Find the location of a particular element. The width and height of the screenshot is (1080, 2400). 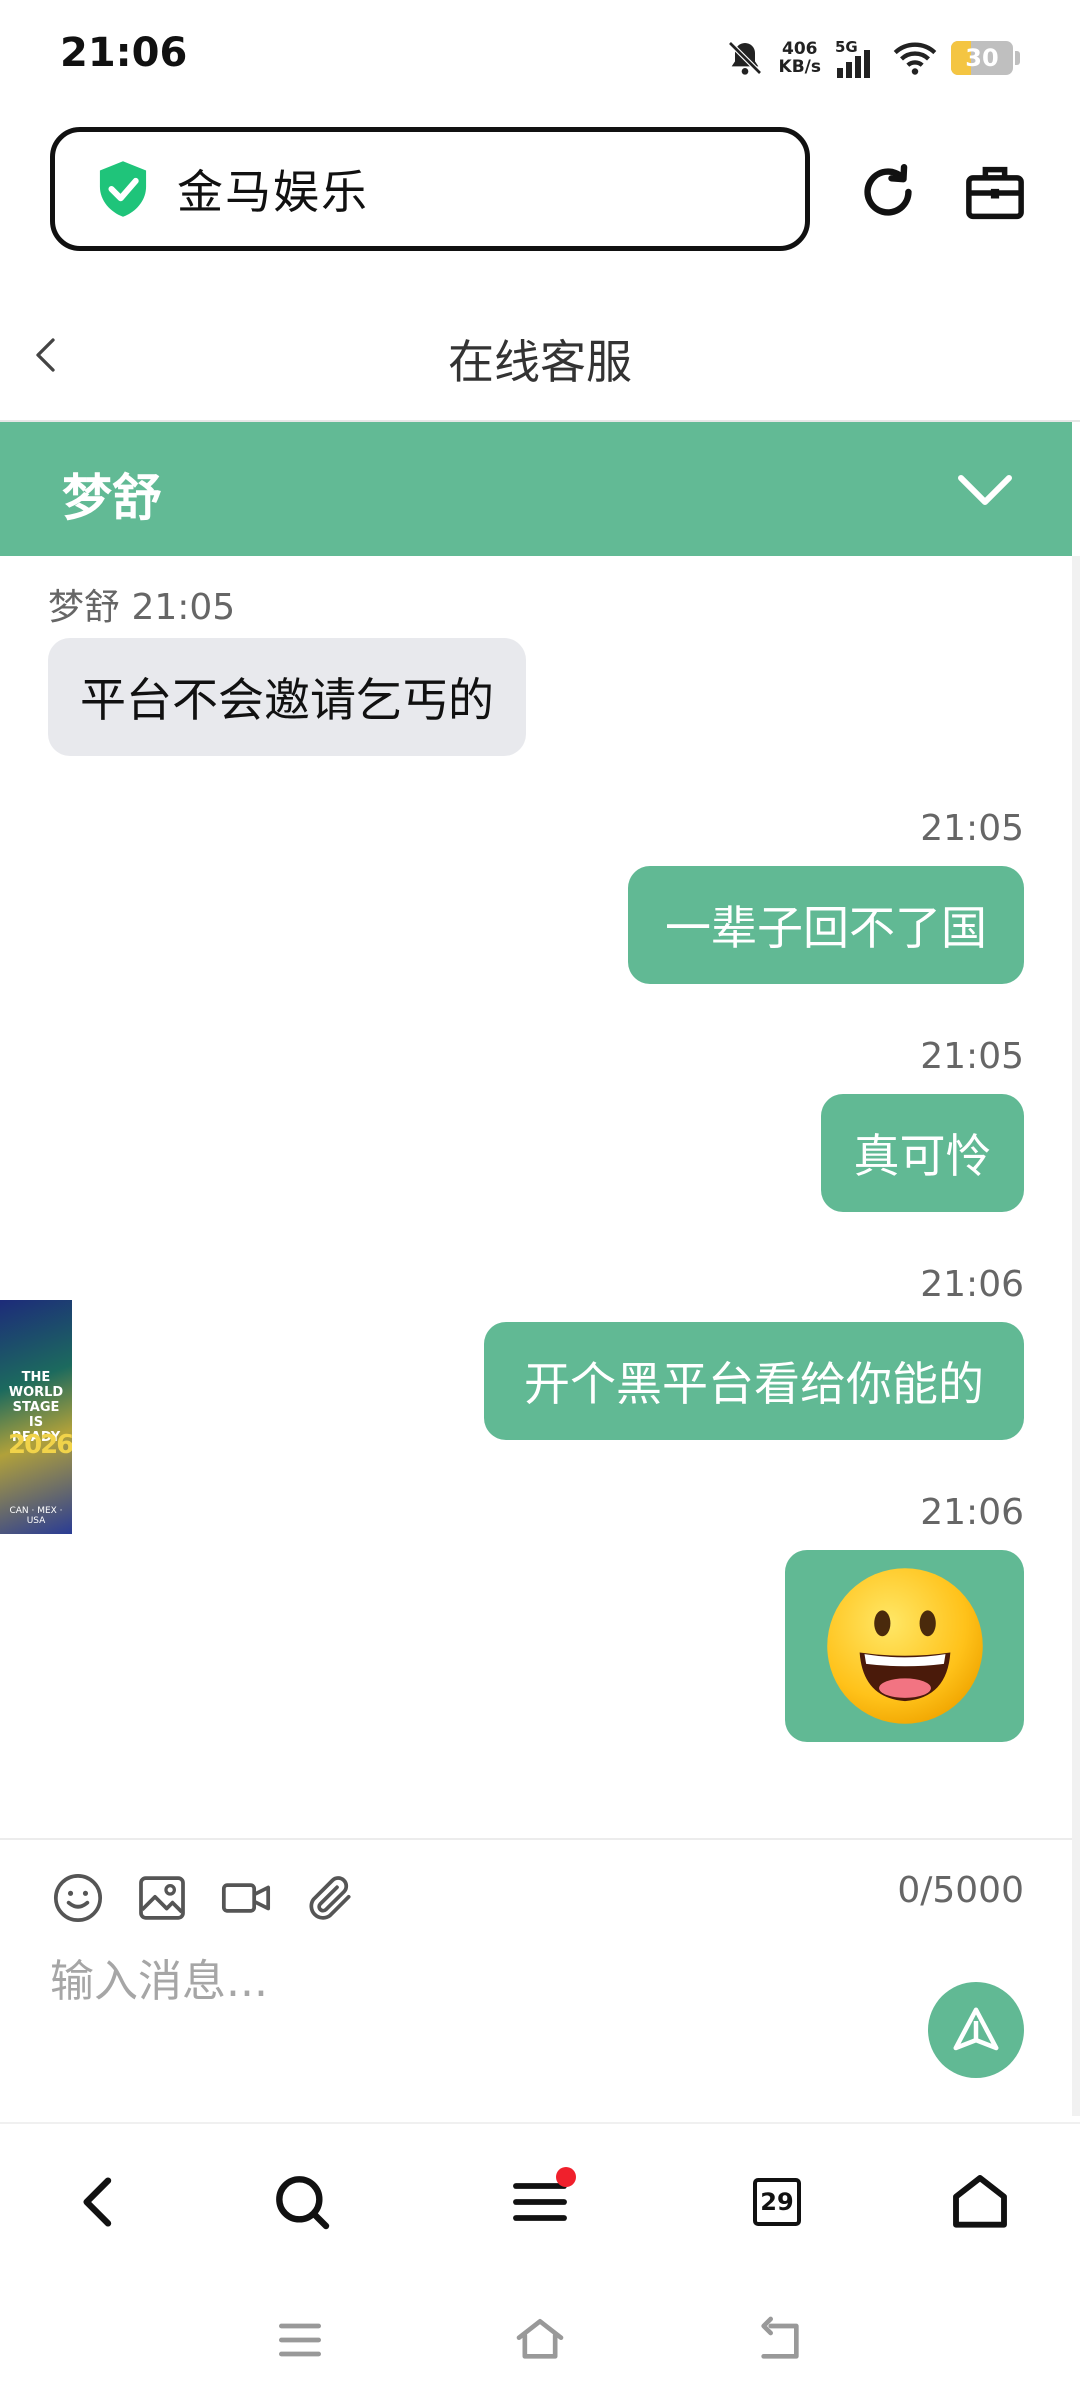

image-icon is located at coordinates (162, 1898).